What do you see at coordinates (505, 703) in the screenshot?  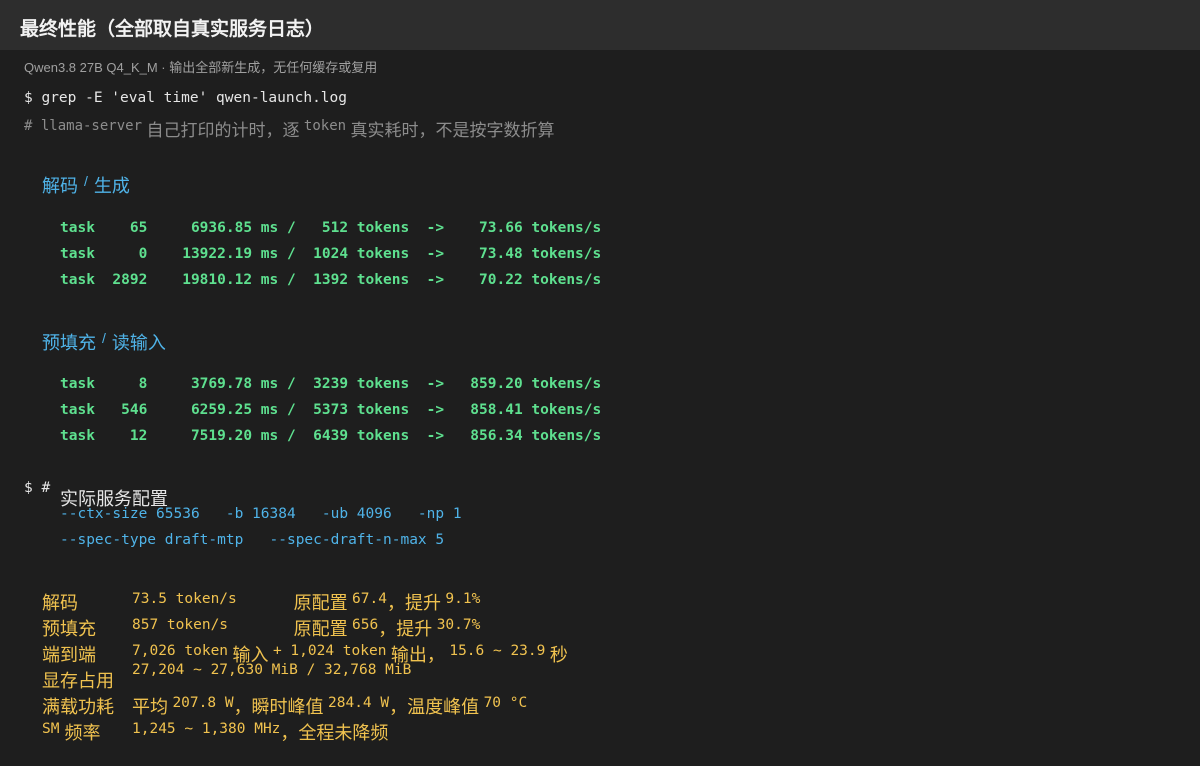 I see `peak-temp: 70 °C` at bounding box center [505, 703].